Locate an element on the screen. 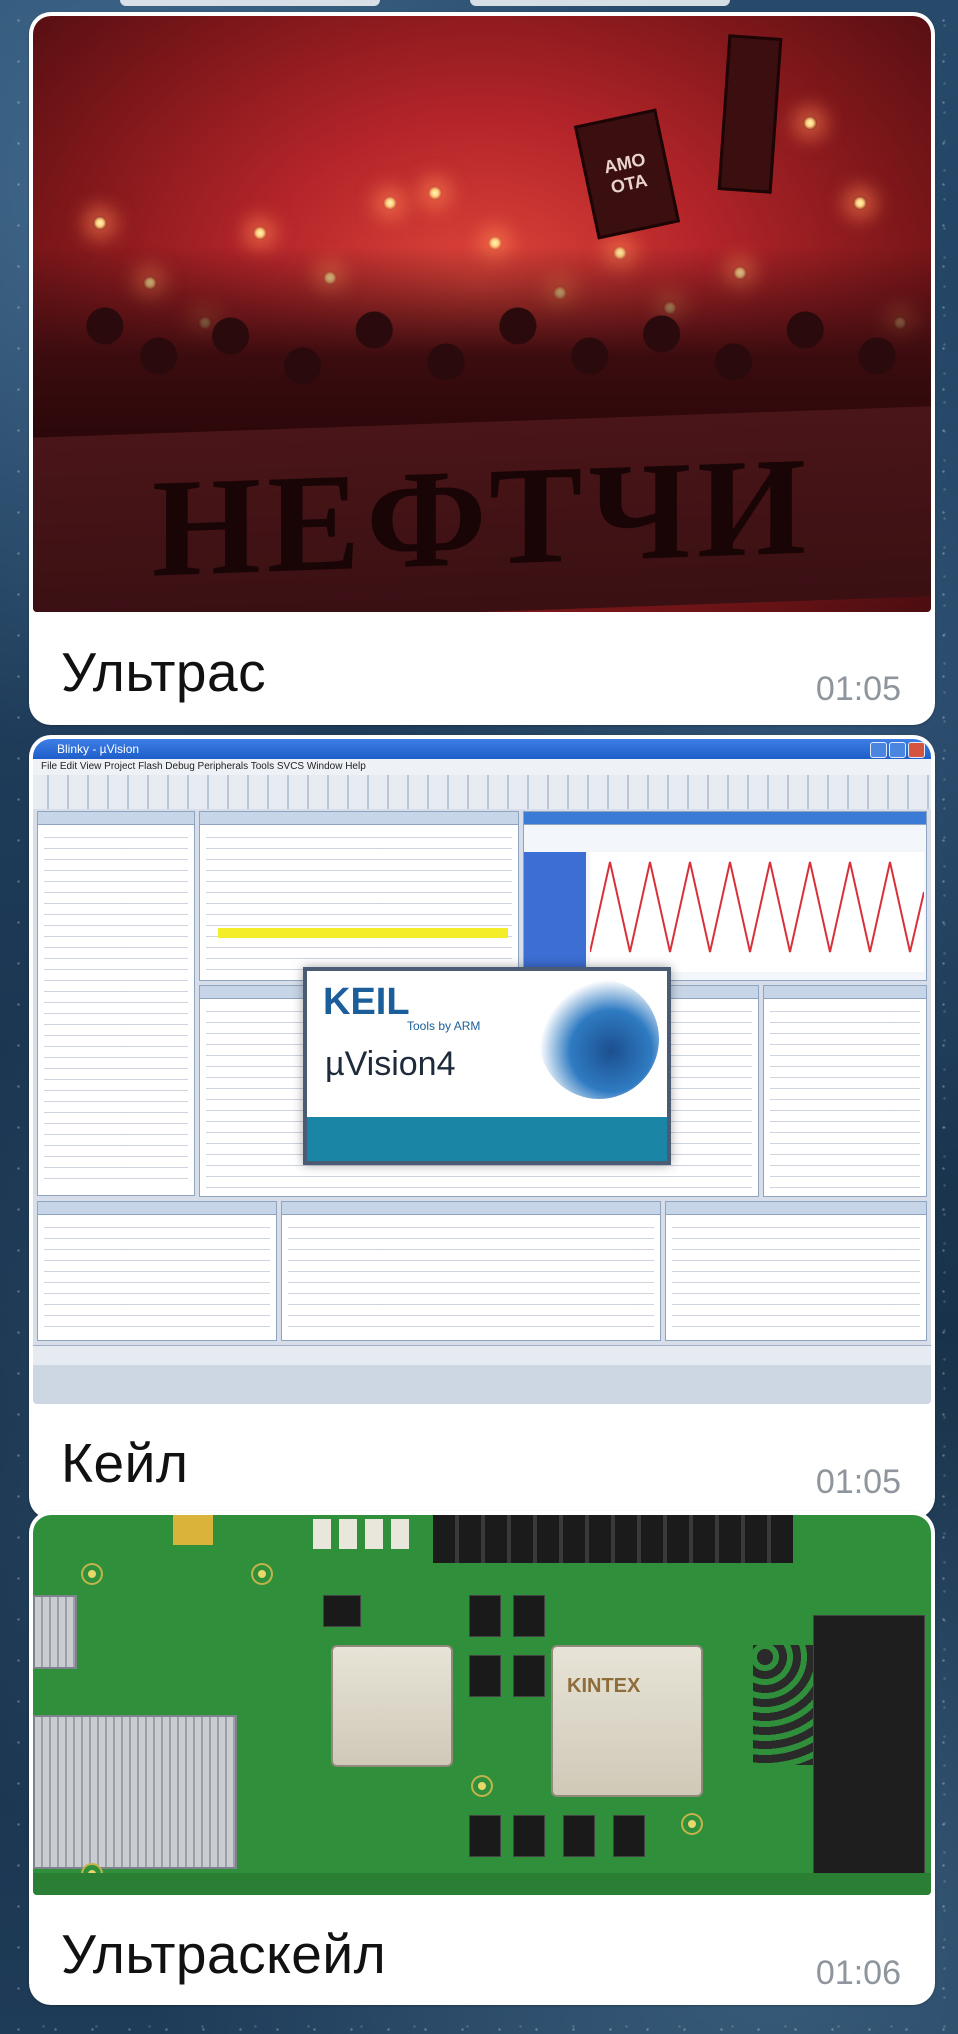 The image size is (958, 2034). message-caption: Ультраскейл is located at coordinates (224, 1954).